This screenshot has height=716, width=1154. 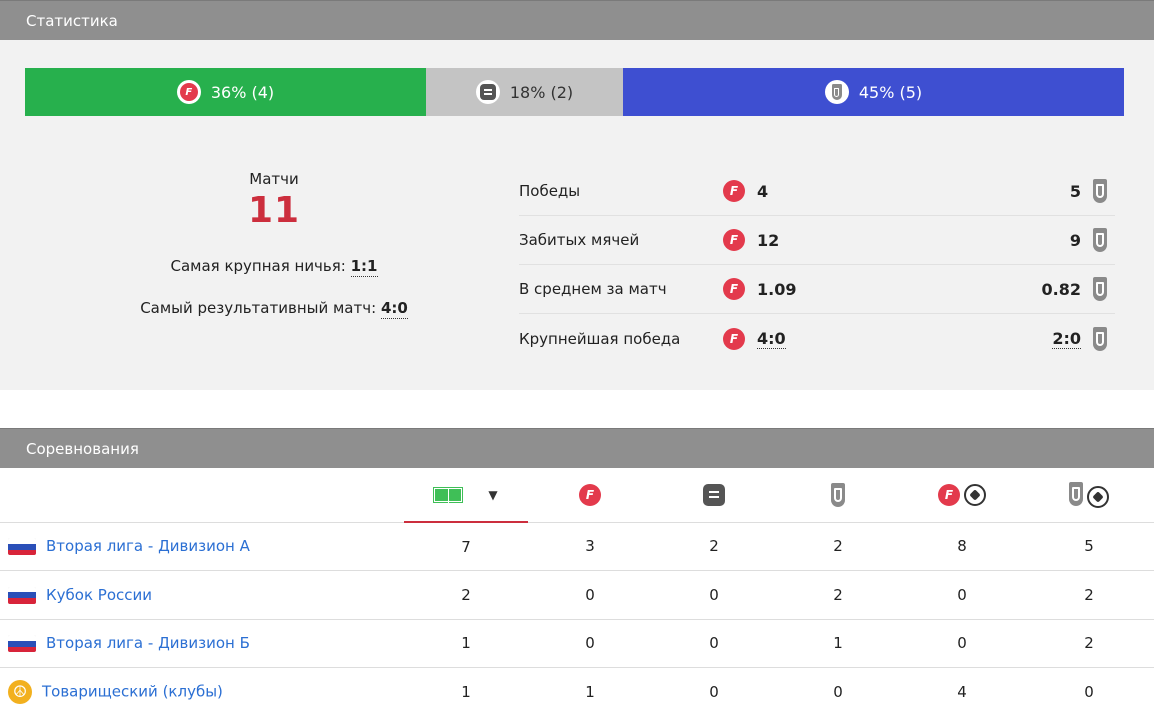 I want to click on competition-link: Вторая лига - Дивизион Б, so click(x=148, y=643).